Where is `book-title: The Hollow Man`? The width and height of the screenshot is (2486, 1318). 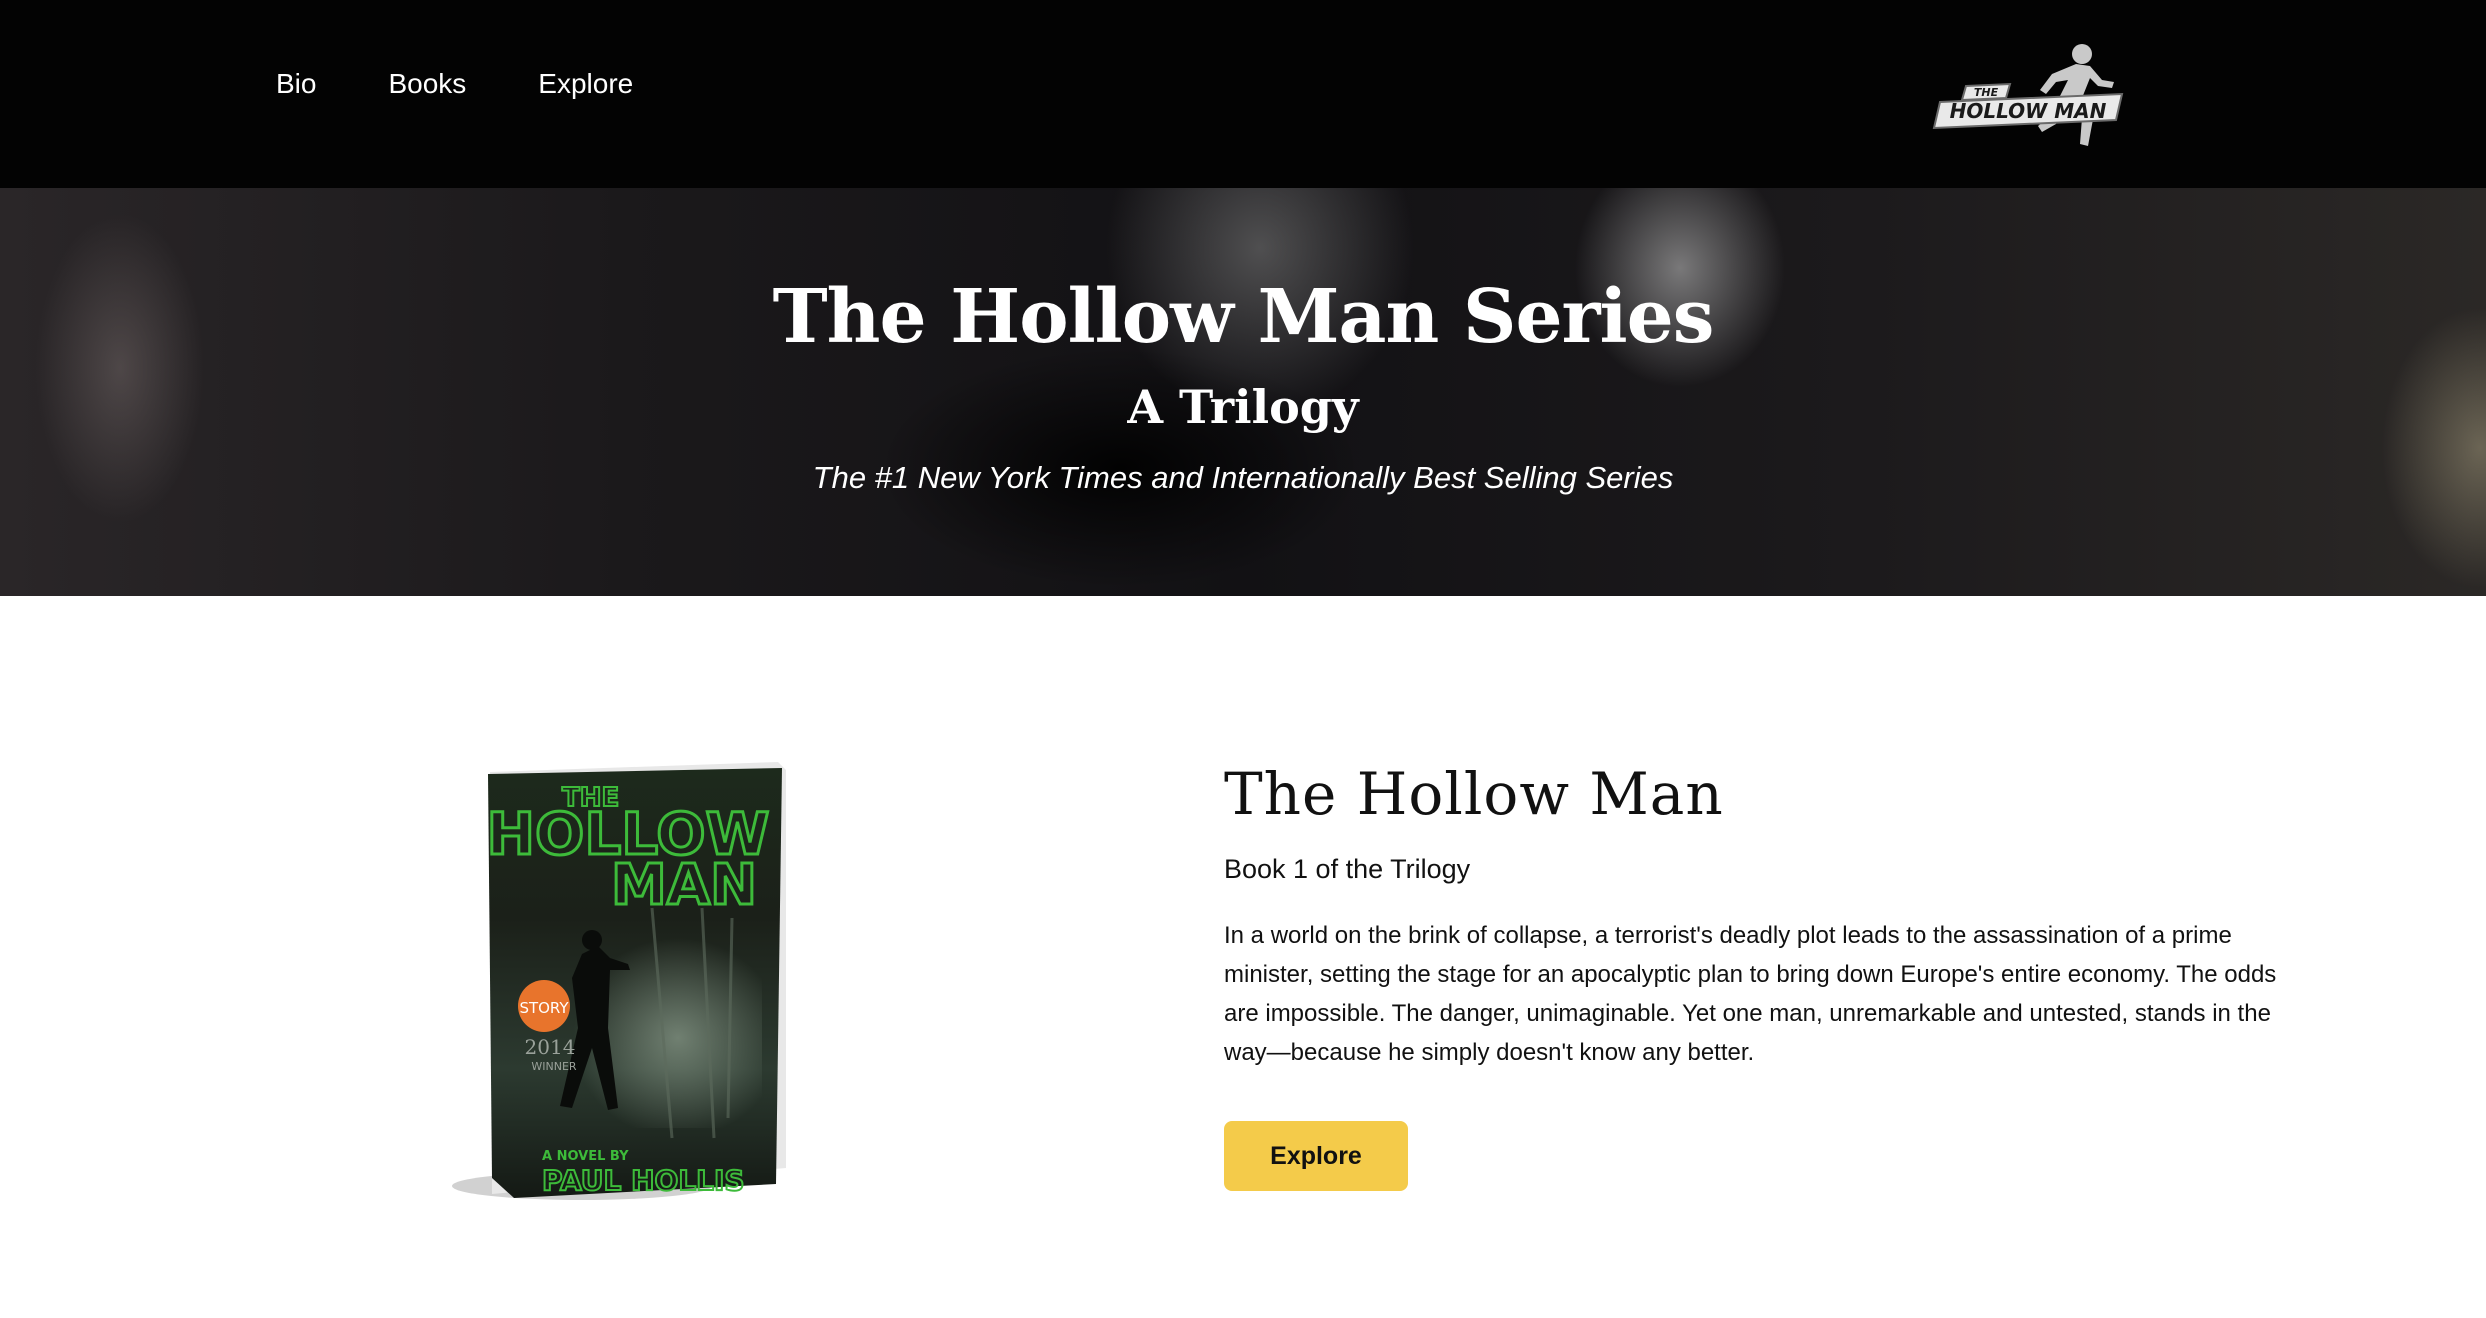 book-title: The Hollow Man is located at coordinates (1474, 794).